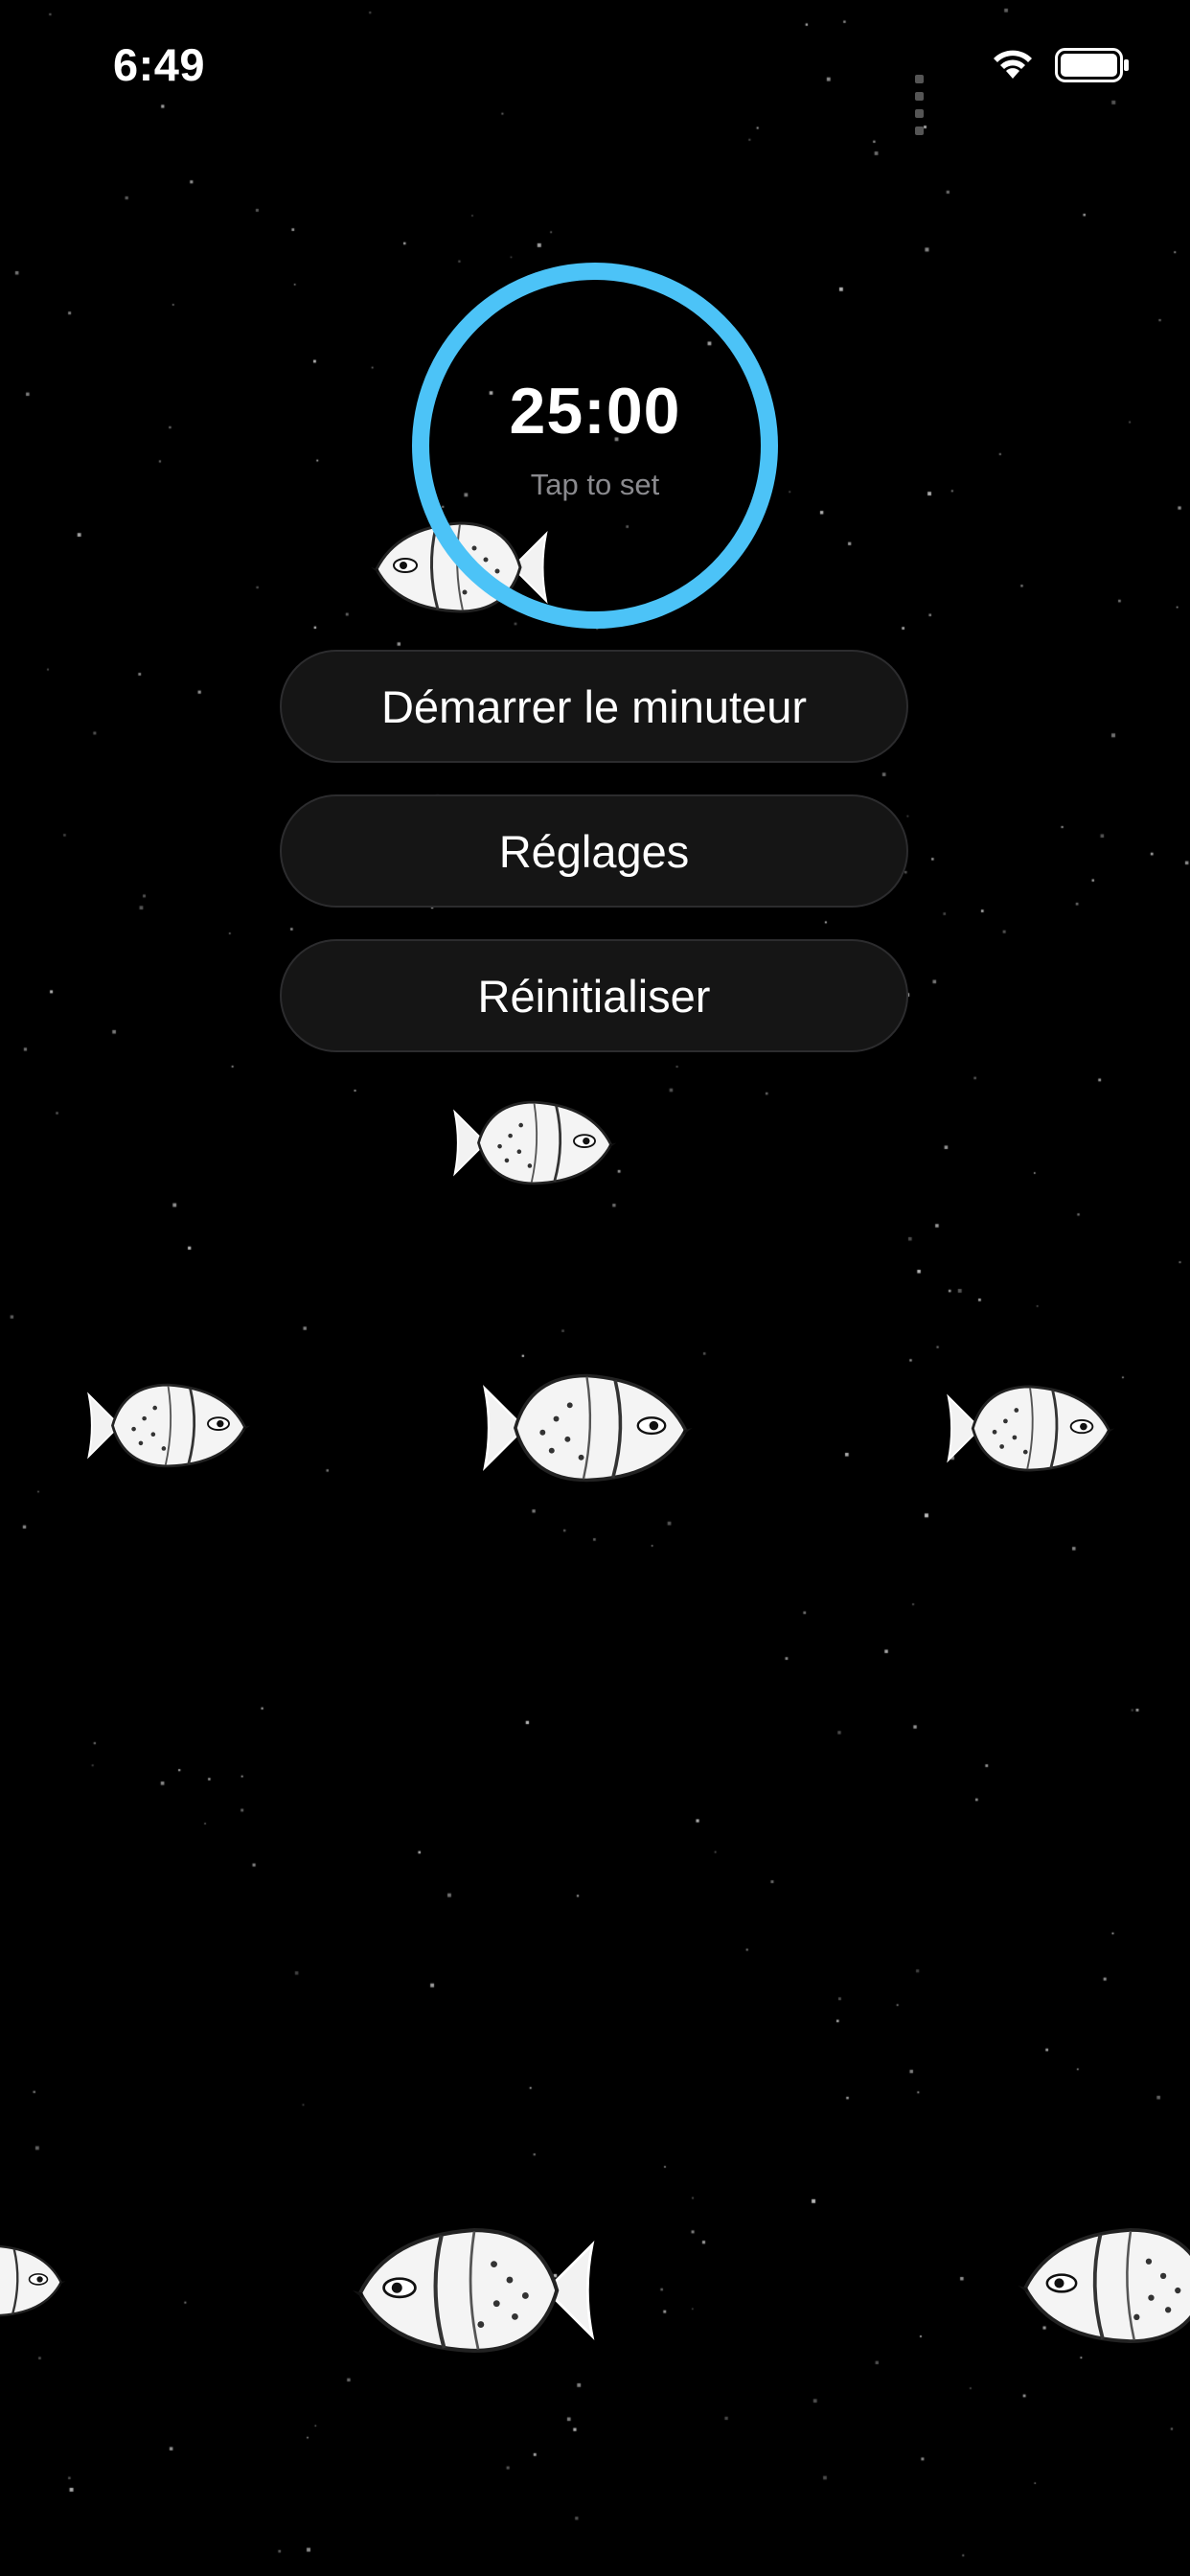  Describe the element at coordinates (921, 105) in the screenshot. I see `cellular-signal-icon` at that location.